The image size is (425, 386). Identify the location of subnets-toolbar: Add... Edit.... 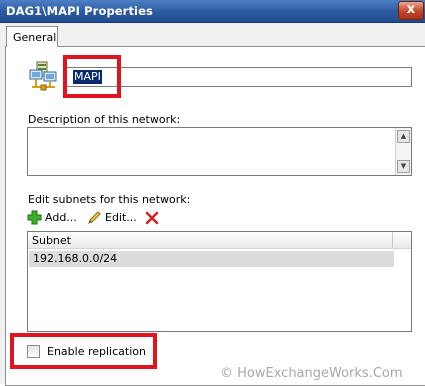
(127, 218).